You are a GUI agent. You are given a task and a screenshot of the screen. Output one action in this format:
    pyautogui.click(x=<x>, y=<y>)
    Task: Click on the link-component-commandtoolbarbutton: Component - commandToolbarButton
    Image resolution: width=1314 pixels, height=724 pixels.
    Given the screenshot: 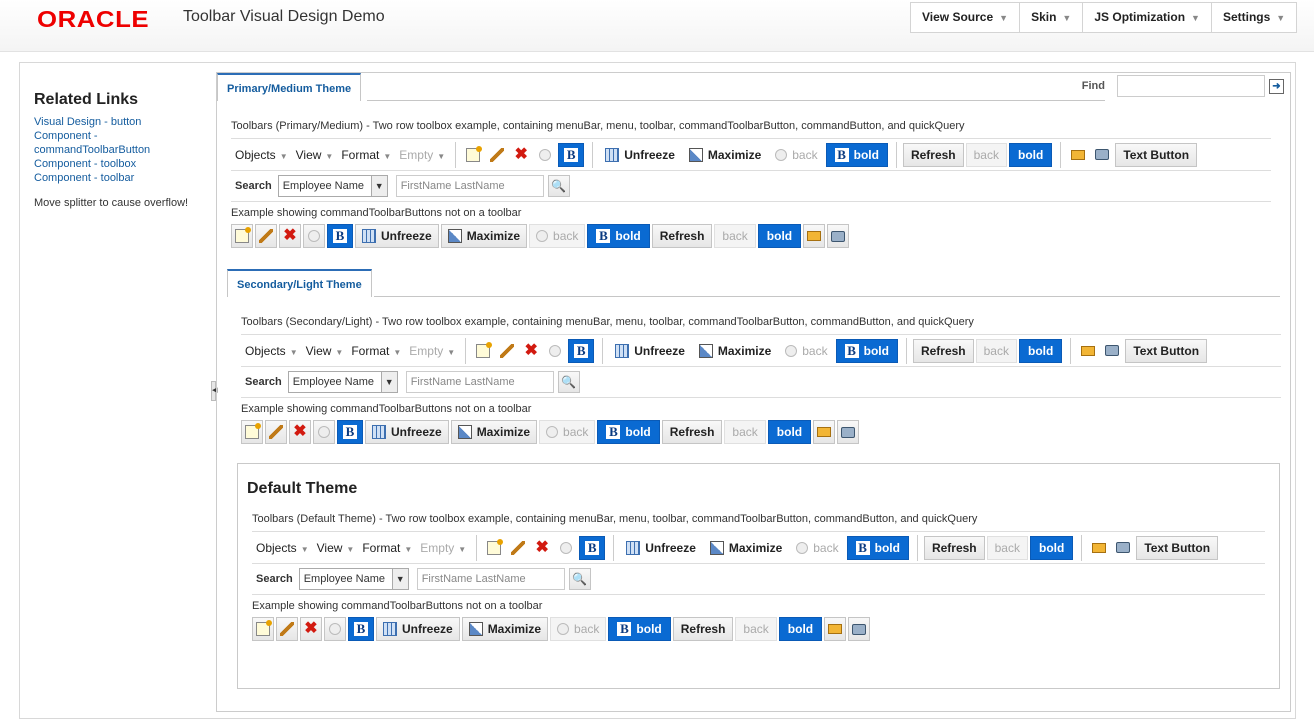 What is the action you would take?
    pyautogui.click(x=124, y=143)
    